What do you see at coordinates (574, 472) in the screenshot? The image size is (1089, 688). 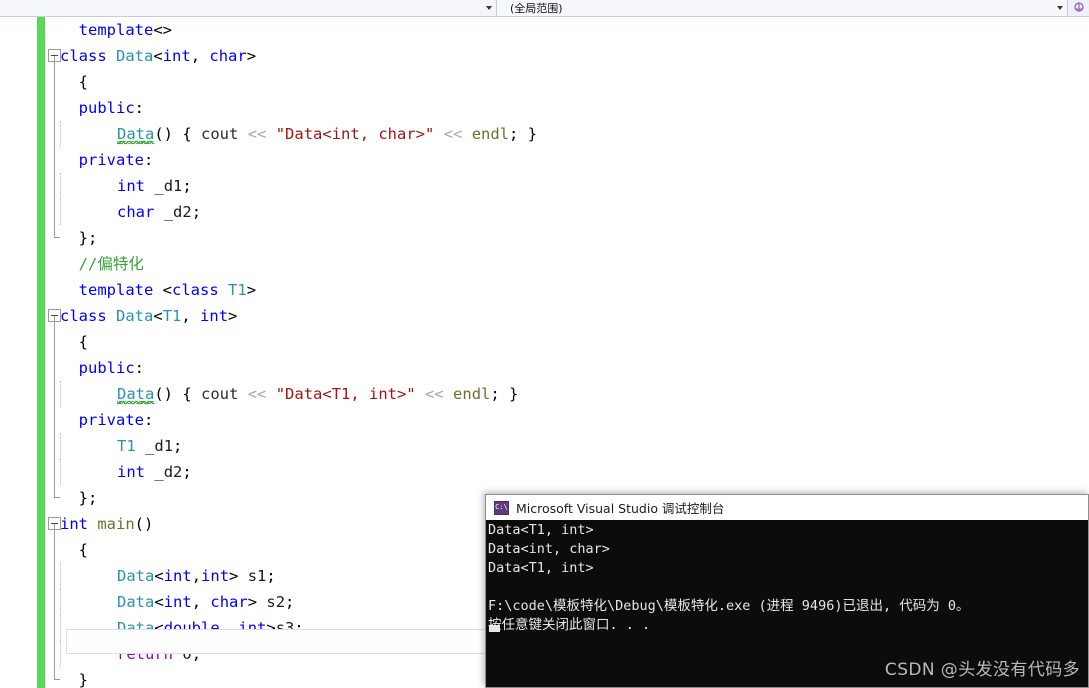 I see `code-line: int _d2;` at bounding box center [574, 472].